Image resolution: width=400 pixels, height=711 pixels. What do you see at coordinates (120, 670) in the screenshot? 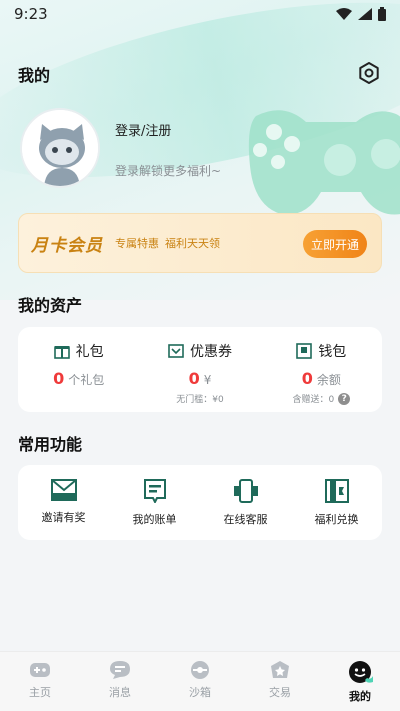
I see `chat-bubble-icon` at bounding box center [120, 670].